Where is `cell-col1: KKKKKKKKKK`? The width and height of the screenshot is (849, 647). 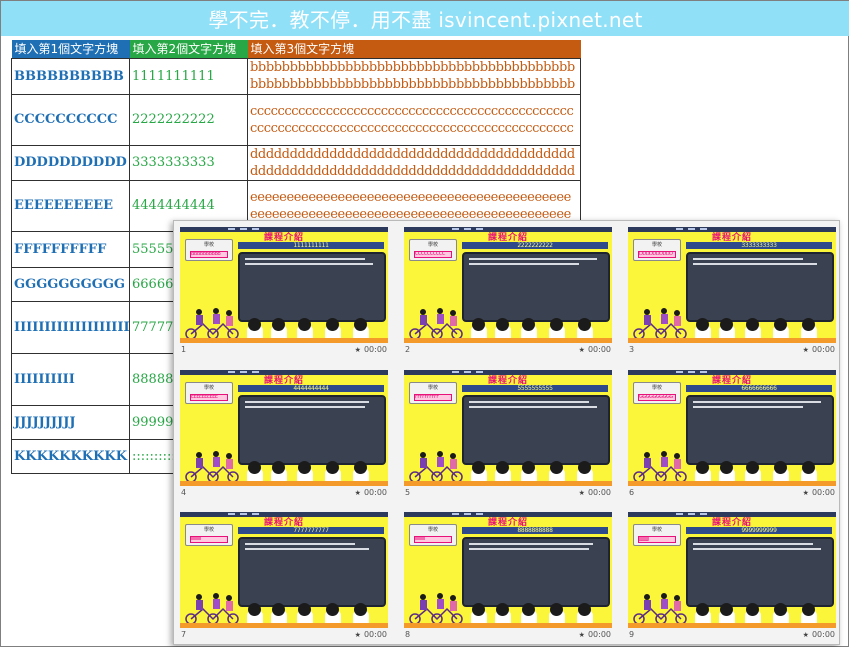
cell-col1: KKKKKKKKKK is located at coordinates (70, 456).